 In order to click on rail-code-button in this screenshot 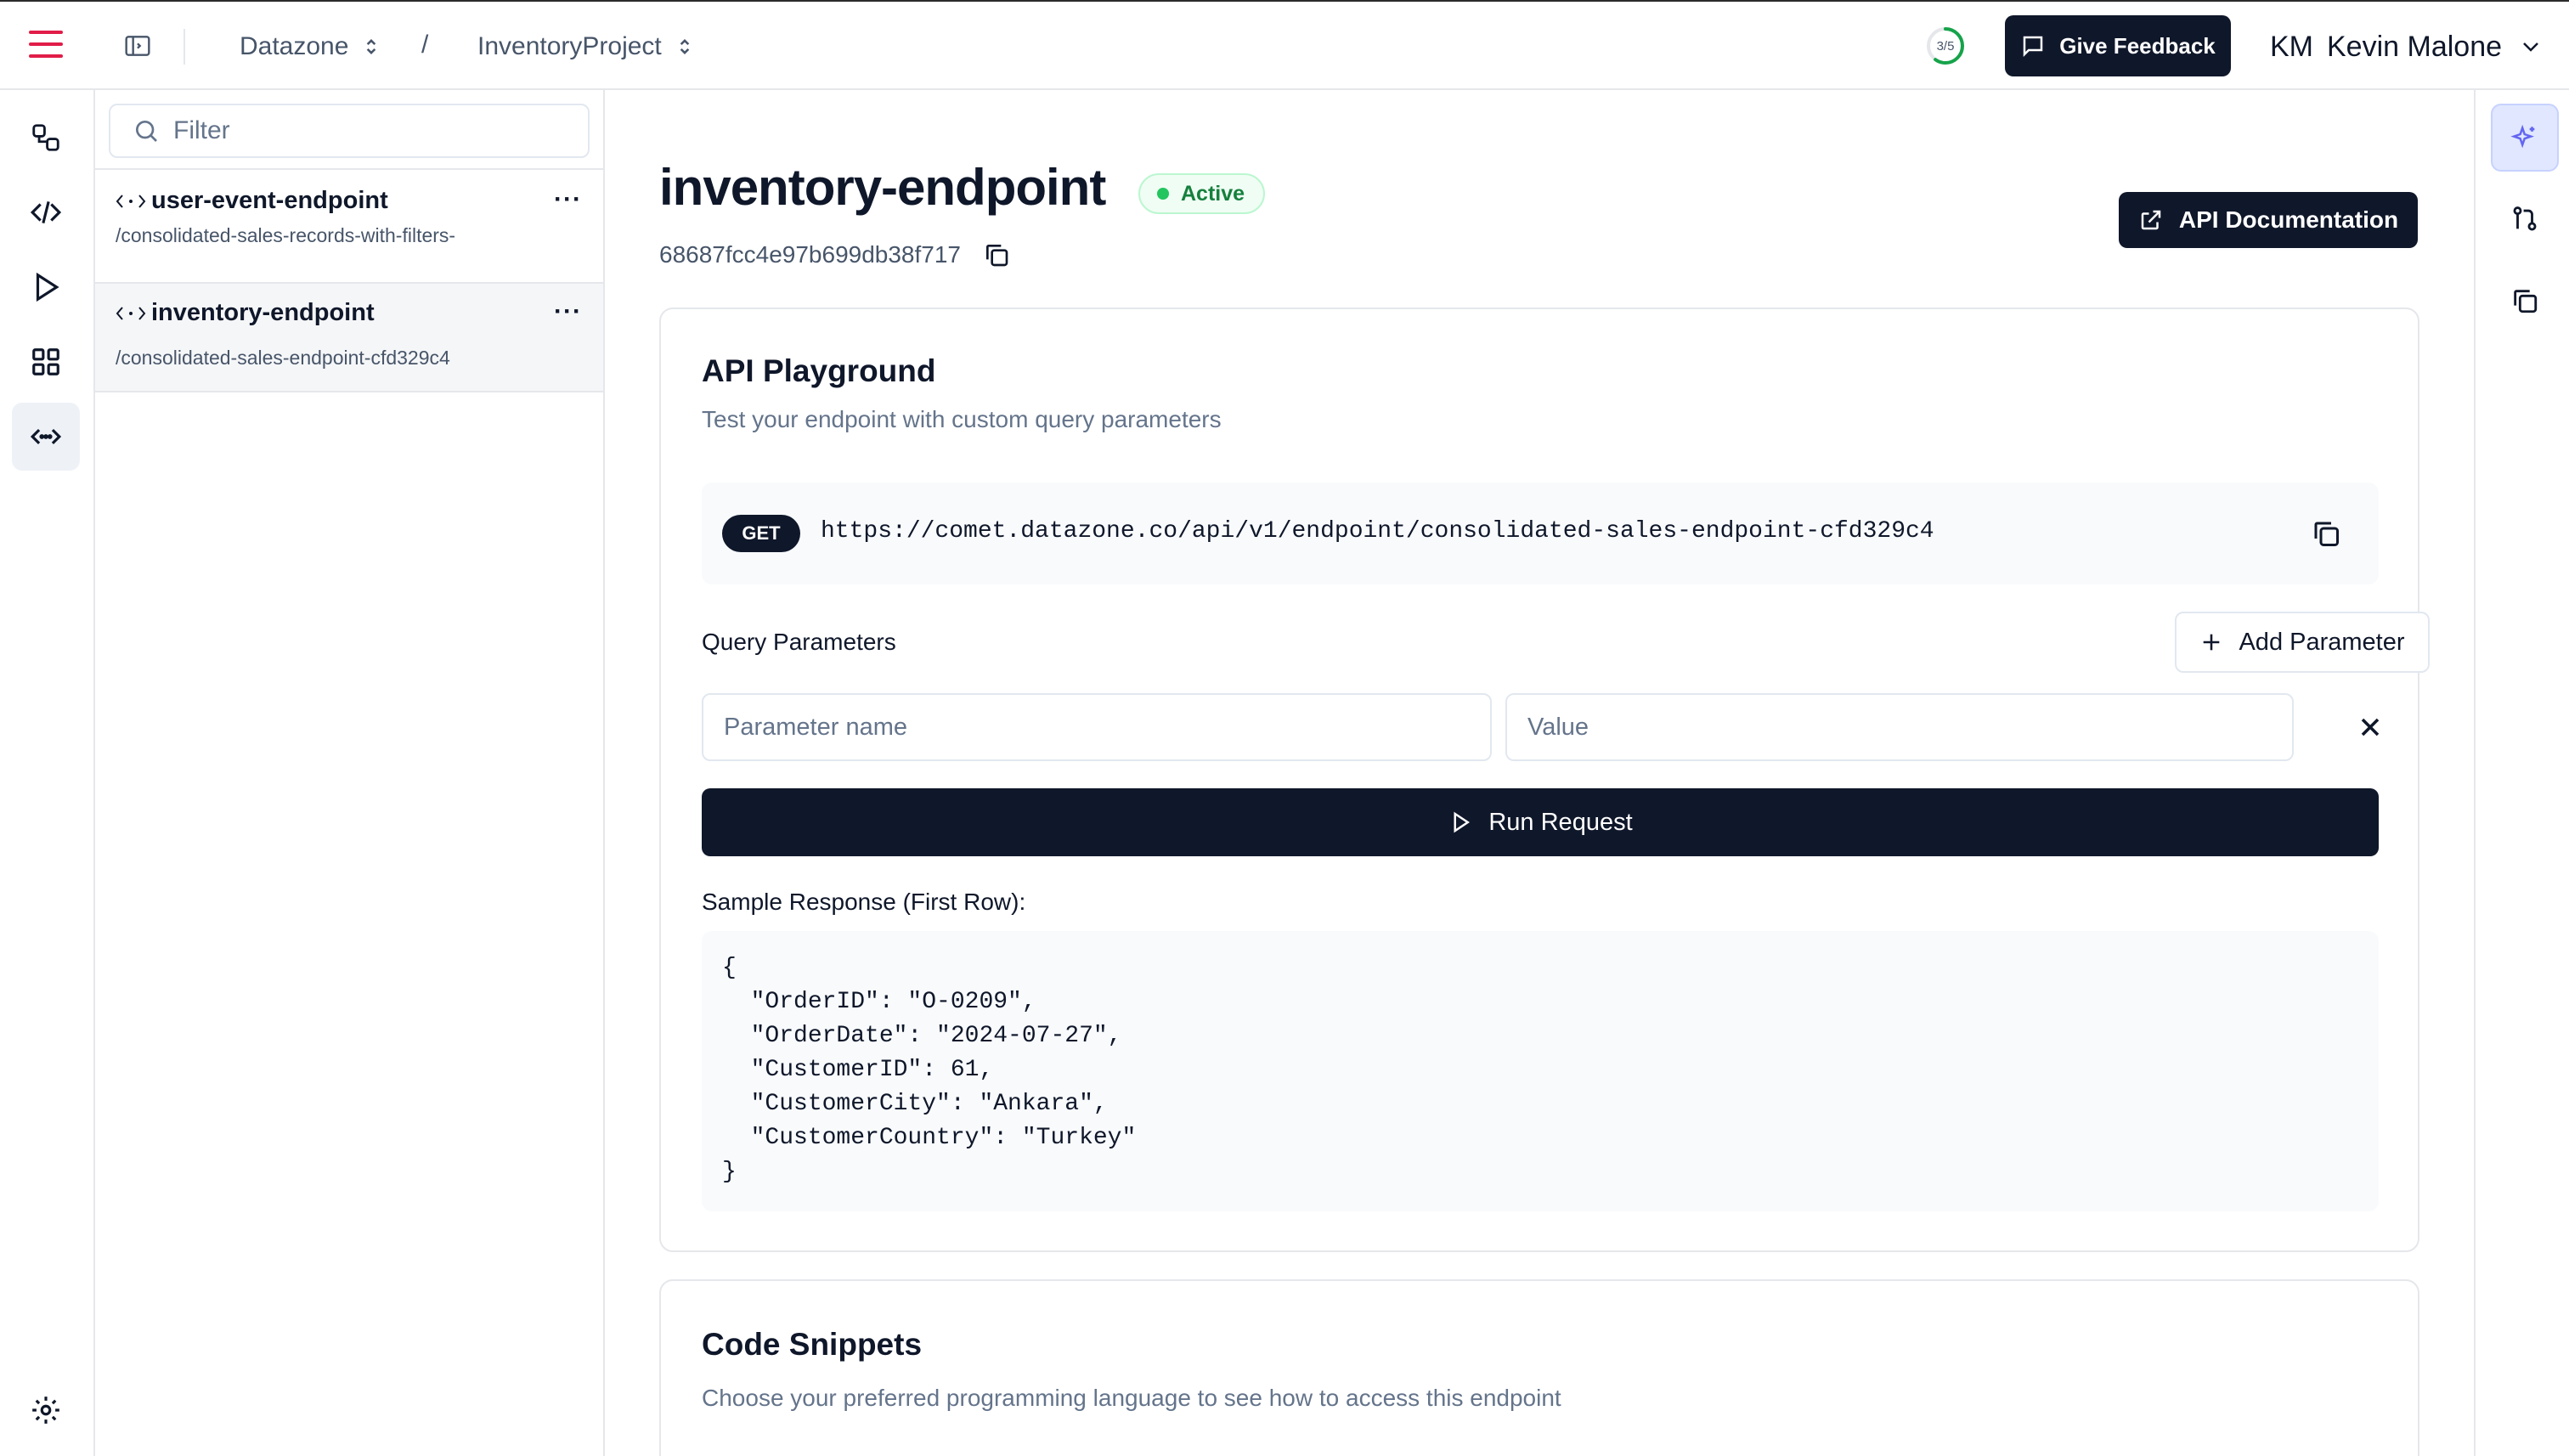, I will do `click(46, 212)`.